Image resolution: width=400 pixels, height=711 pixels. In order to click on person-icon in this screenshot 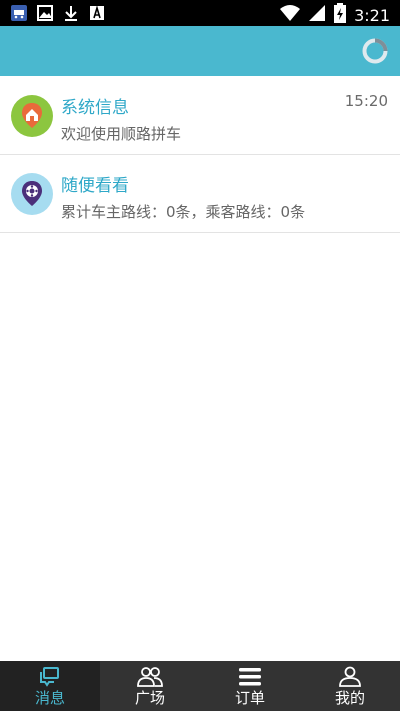, I will do `click(350, 677)`.